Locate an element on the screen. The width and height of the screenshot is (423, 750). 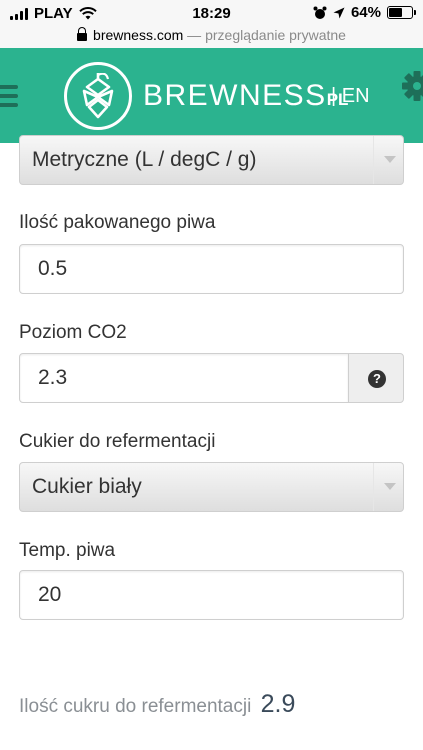
sugar-result: Ilość cukru do refermentacji 2.9 is located at coordinates (157, 704).